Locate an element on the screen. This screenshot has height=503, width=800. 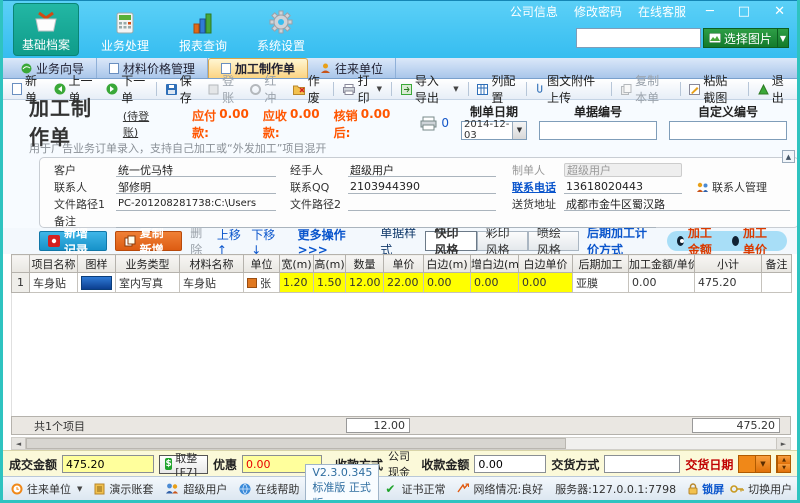
maximize-button: □ is located at coordinates (744, 11).